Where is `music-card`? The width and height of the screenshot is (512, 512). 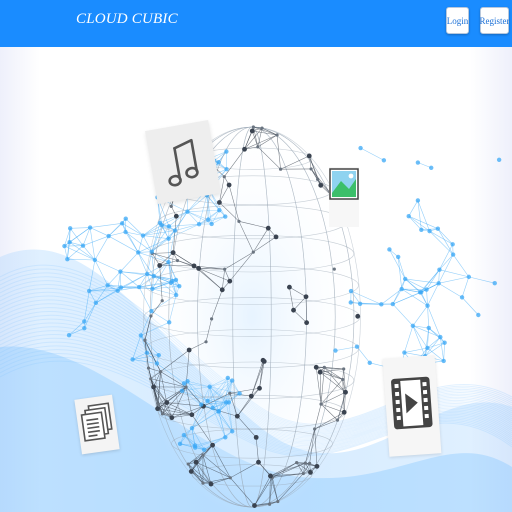 music-card is located at coordinates (183, 162).